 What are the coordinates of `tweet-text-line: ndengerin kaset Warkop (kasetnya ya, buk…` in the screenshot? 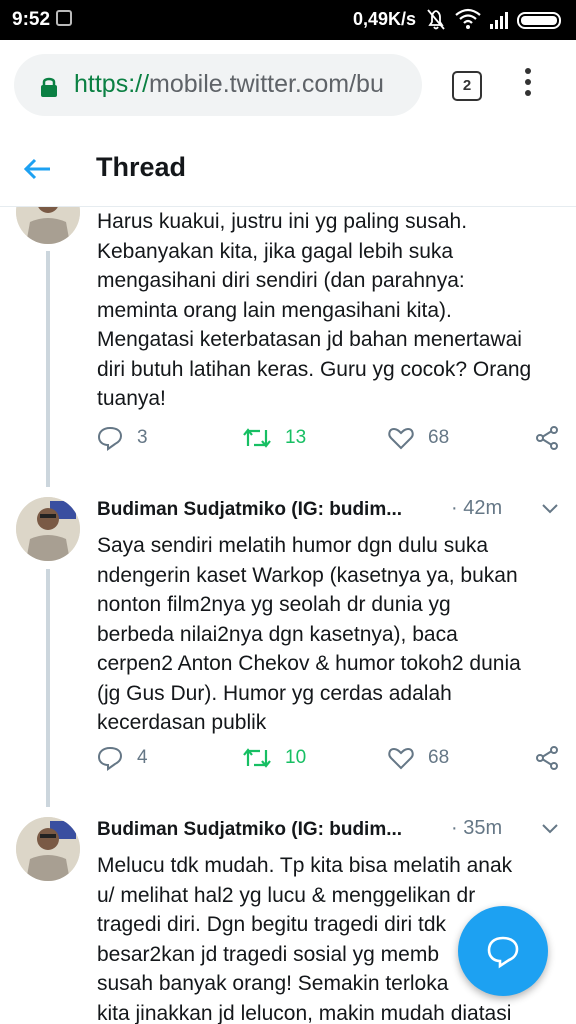 It's located at (307, 575).